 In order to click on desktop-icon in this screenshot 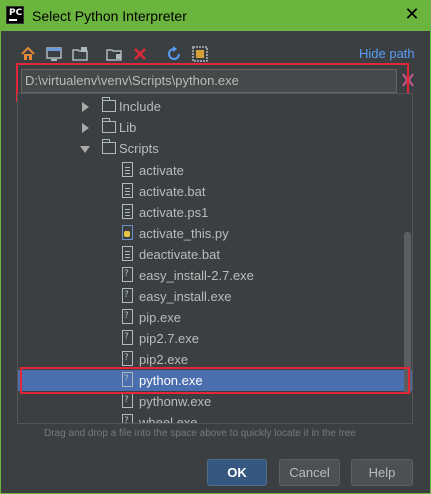, I will do `click(54, 54)`.